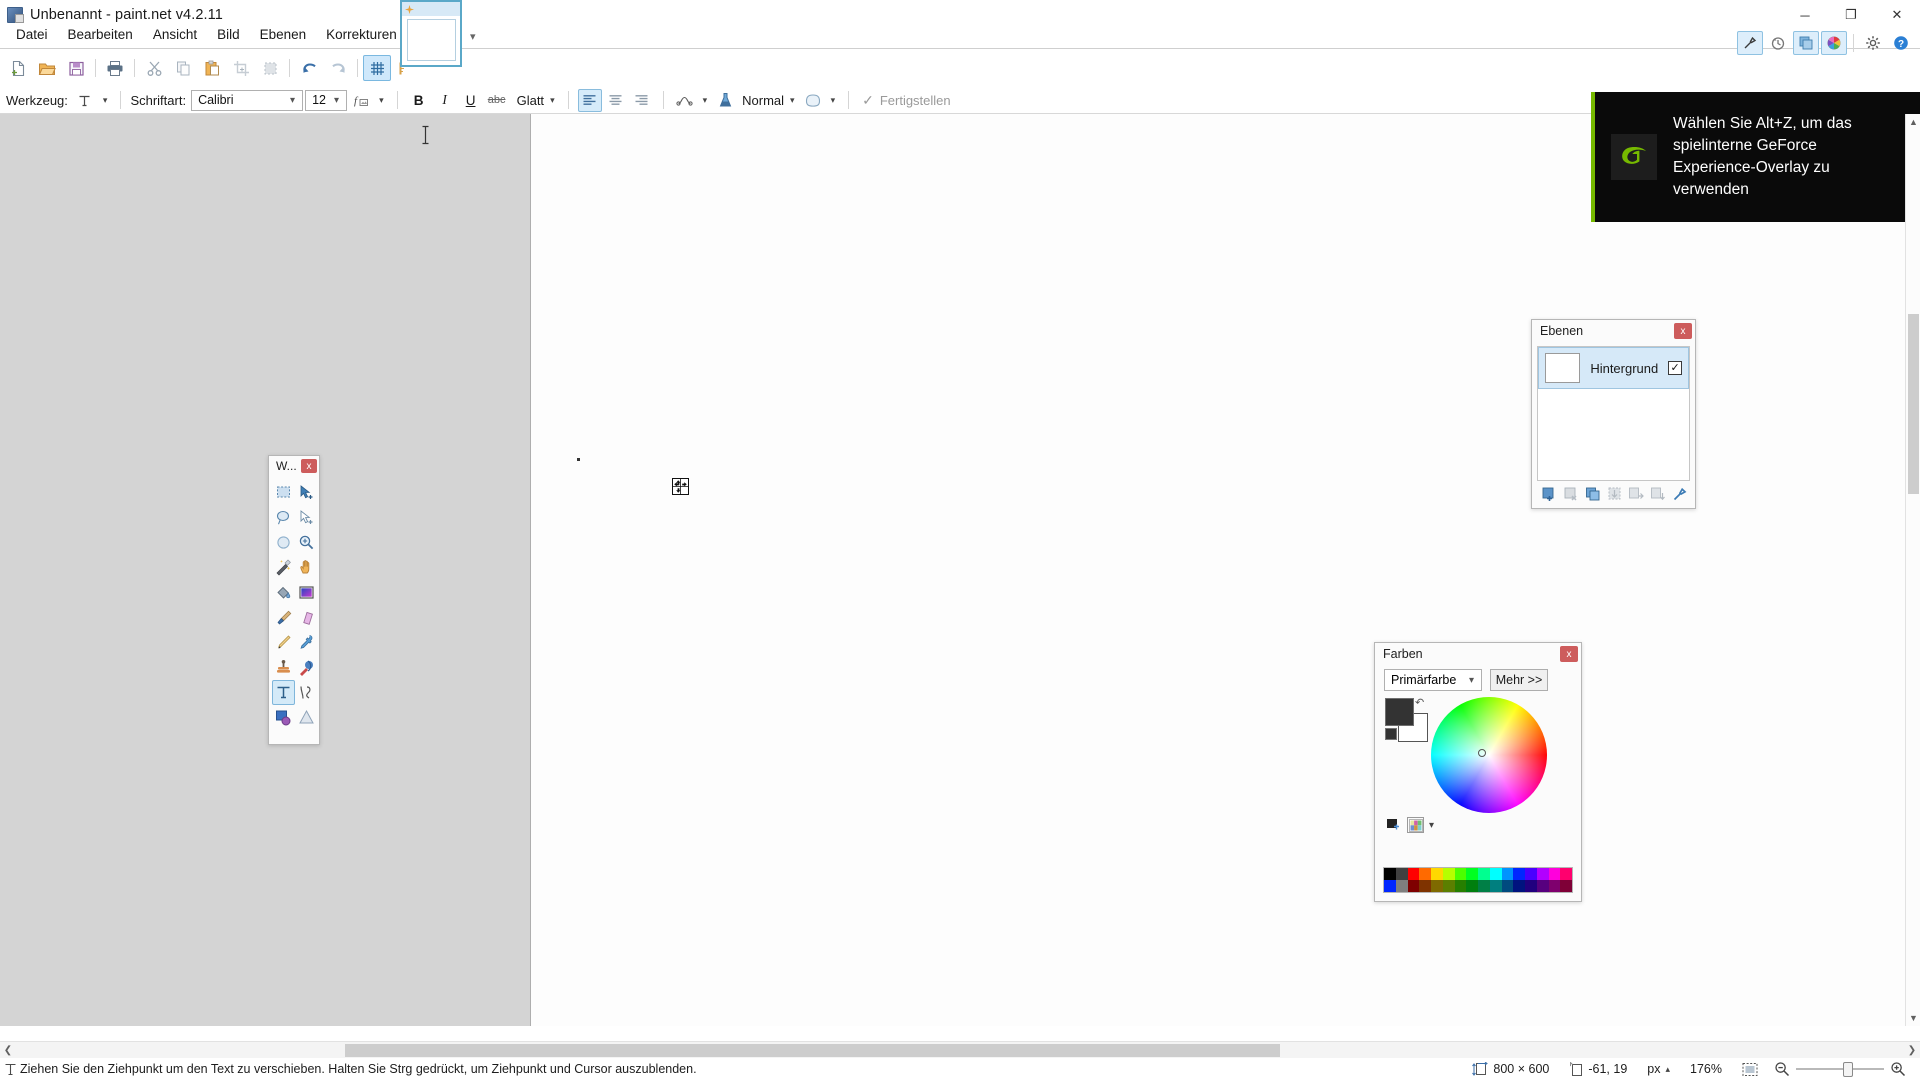 This screenshot has width=1920, height=1080. What do you see at coordinates (1675, 368) in the screenshot?
I see `layer-visibility-checkbox: ✓` at bounding box center [1675, 368].